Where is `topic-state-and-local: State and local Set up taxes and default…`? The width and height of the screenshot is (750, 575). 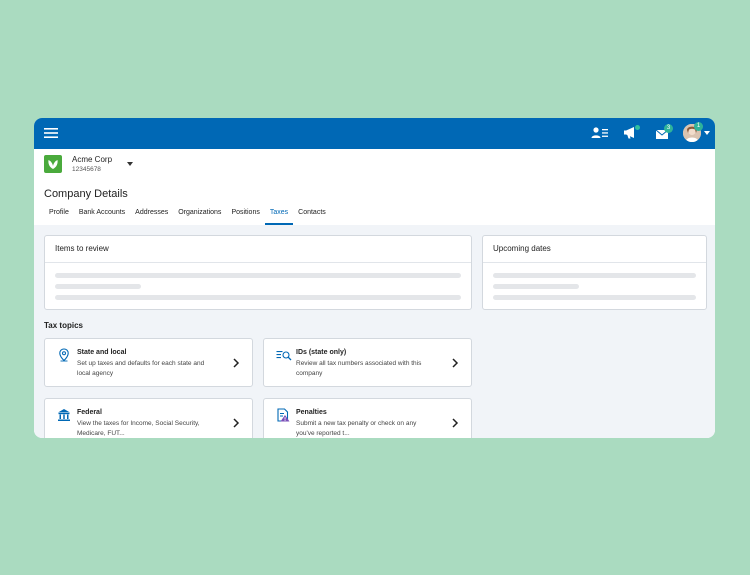 topic-state-and-local: State and local Set up taxes and default… is located at coordinates (148, 362).